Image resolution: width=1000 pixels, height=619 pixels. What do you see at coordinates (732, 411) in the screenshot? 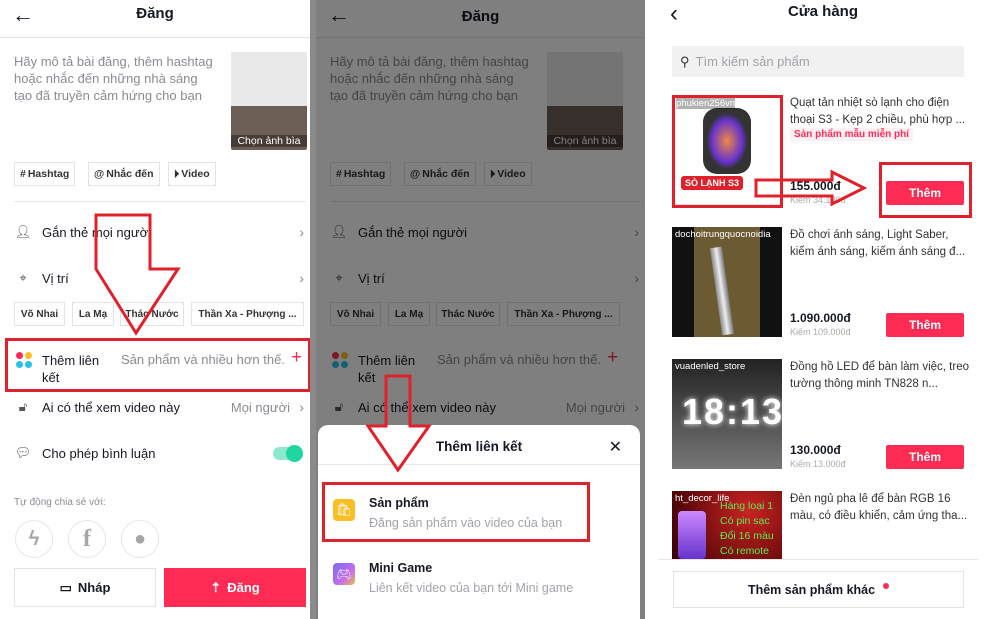
I see `image-text: 18:13` at bounding box center [732, 411].